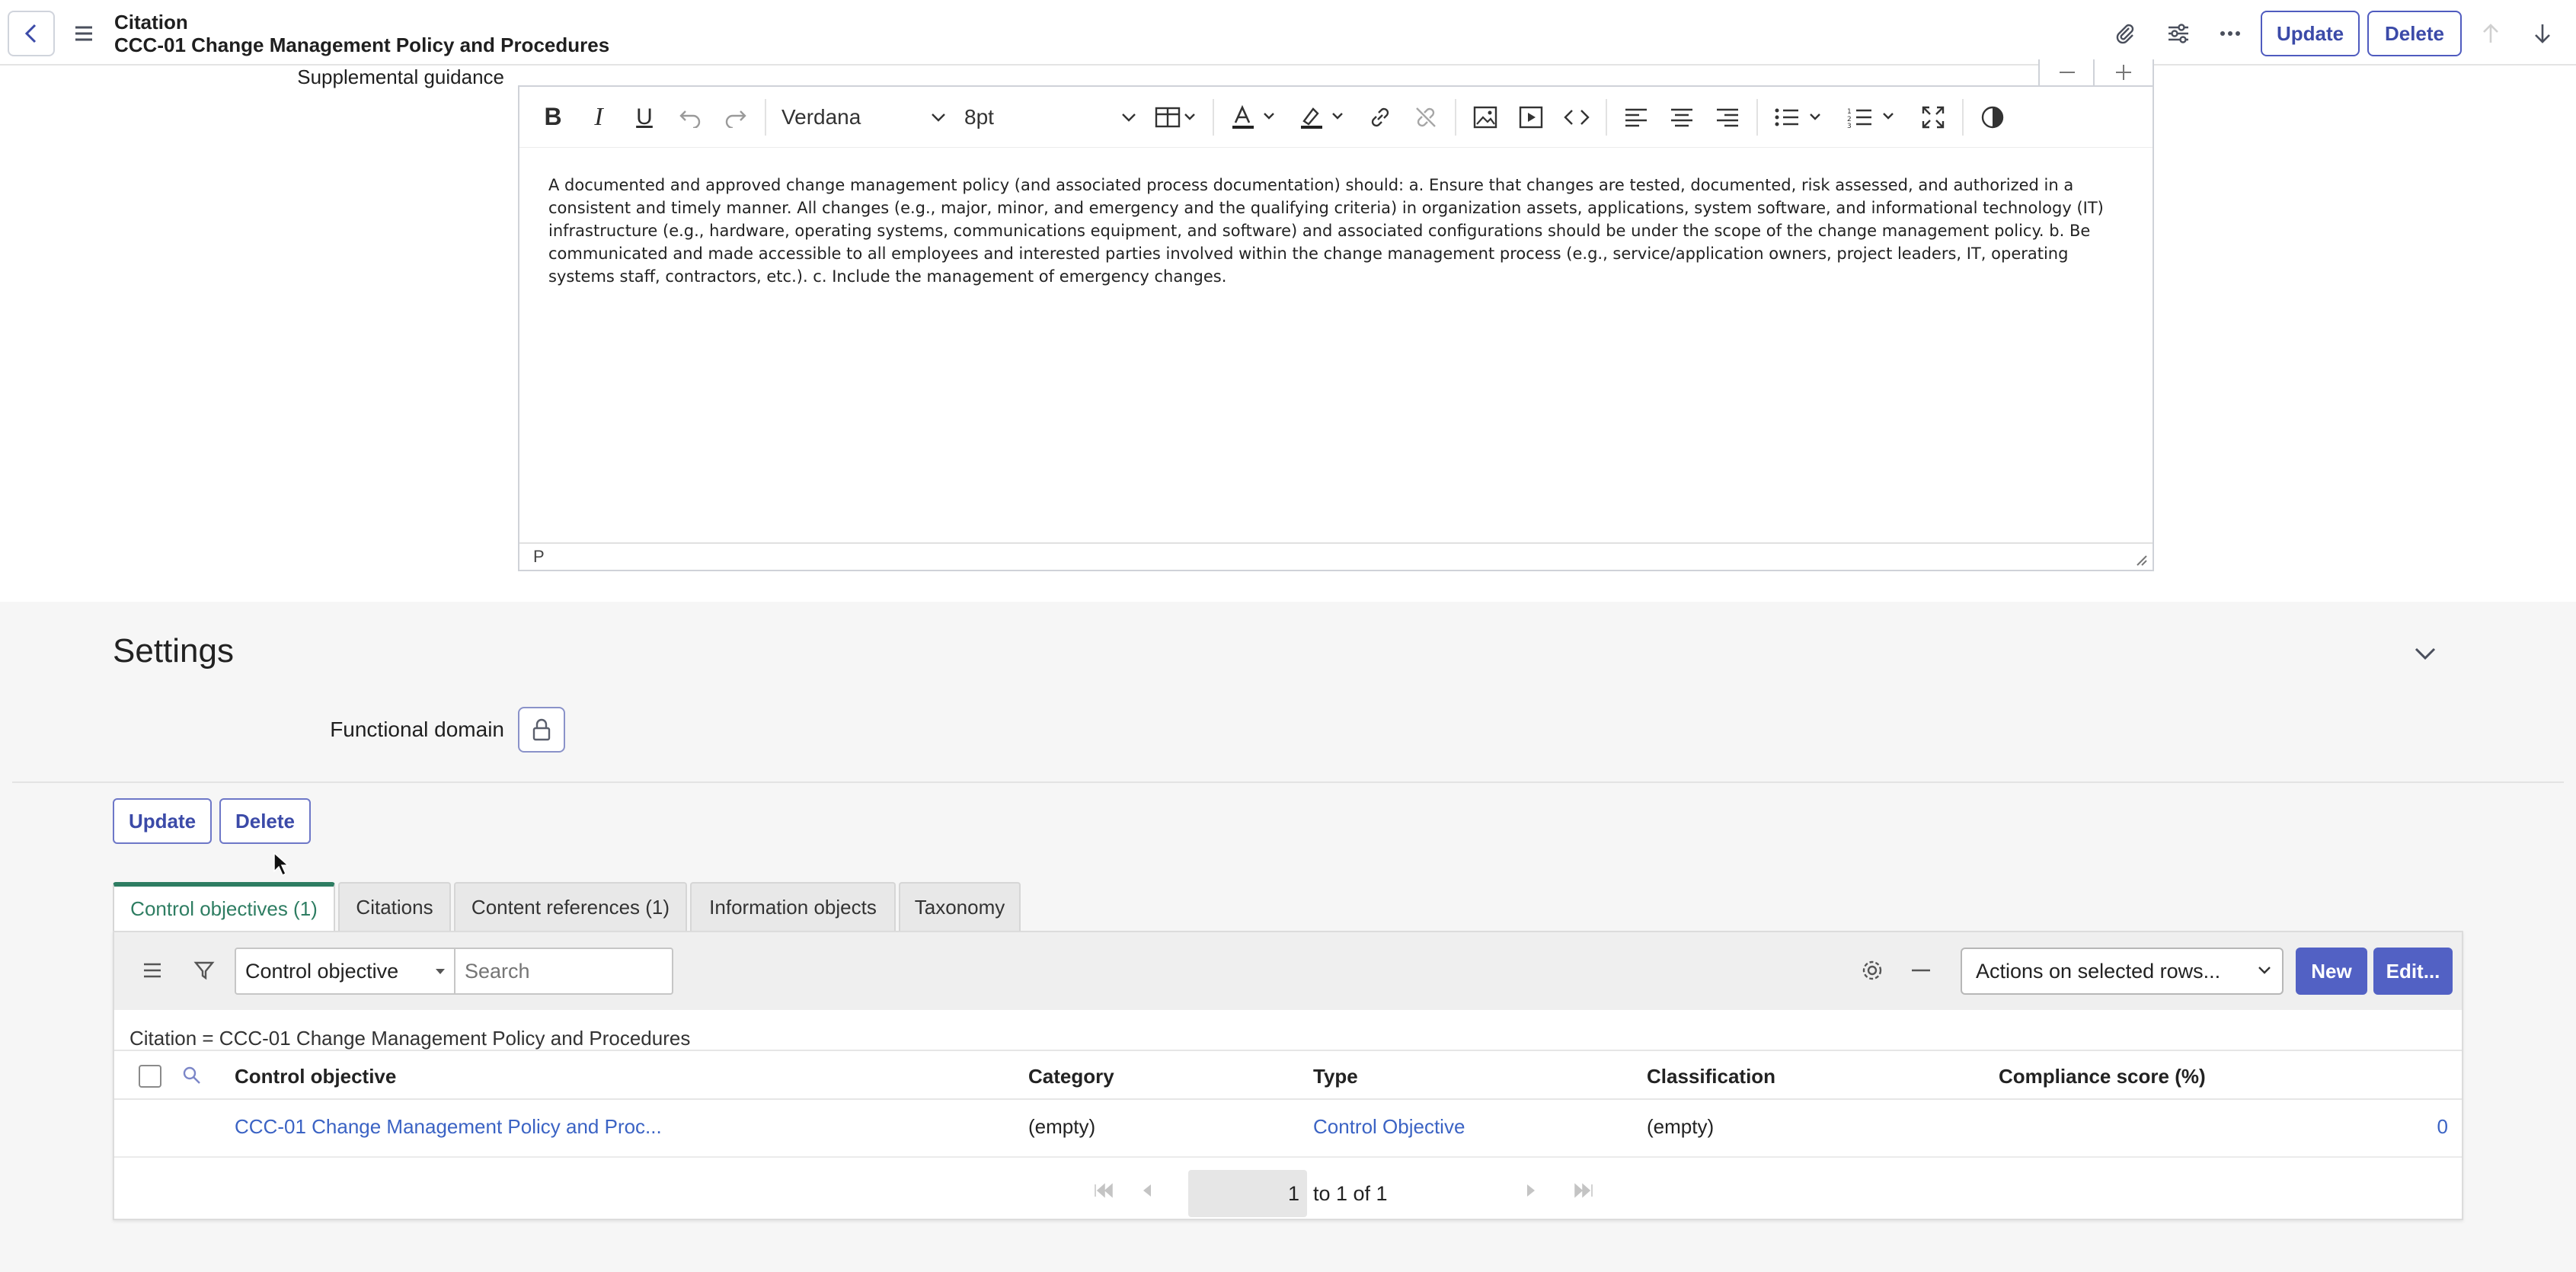 The height and width of the screenshot is (1272, 2576). What do you see at coordinates (793, 906) in the screenshot?
I see `tab-information-objects: Information objects` at bounding box center [793, 906].